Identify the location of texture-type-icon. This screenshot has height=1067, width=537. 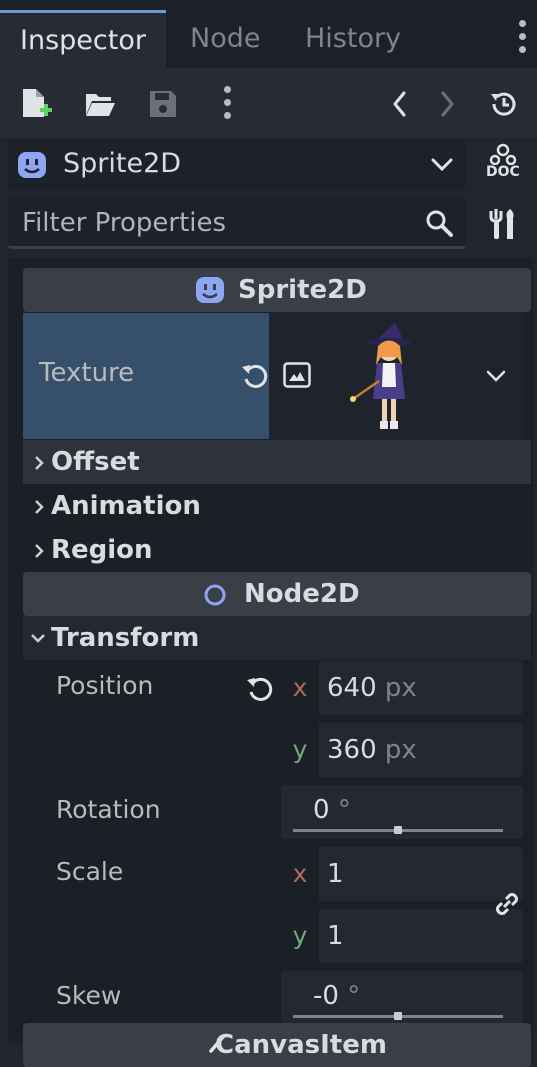
(297, 375).